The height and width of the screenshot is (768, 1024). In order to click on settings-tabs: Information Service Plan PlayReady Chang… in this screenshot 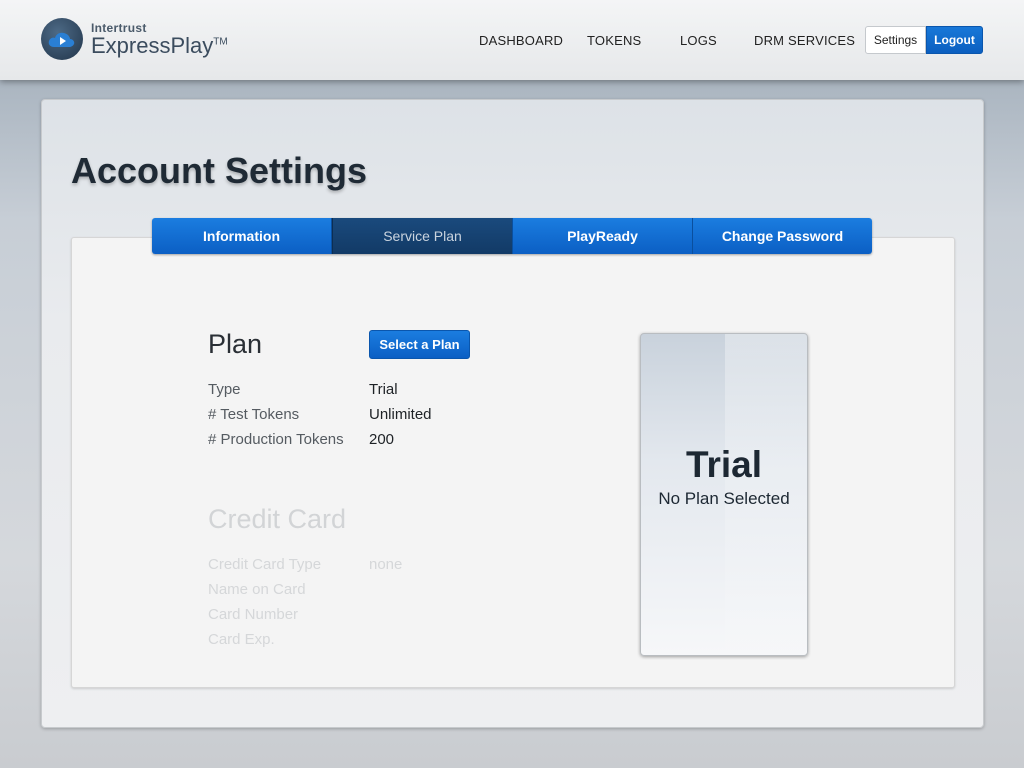, I will do `click(512, 236)`.